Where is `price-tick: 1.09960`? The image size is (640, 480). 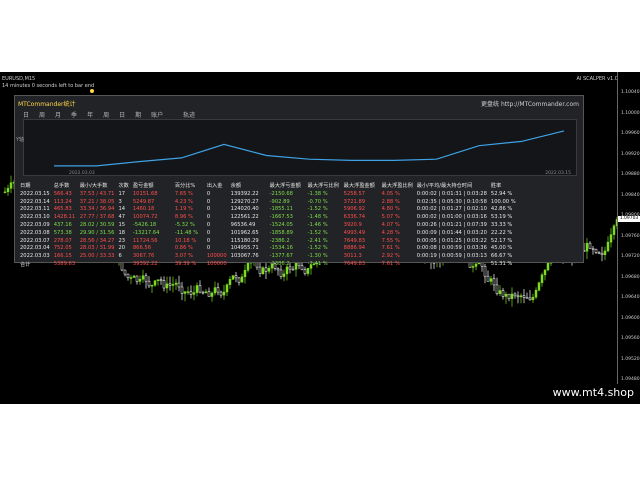
price-tick: 1.09960 is located at coordinates (630, 133).